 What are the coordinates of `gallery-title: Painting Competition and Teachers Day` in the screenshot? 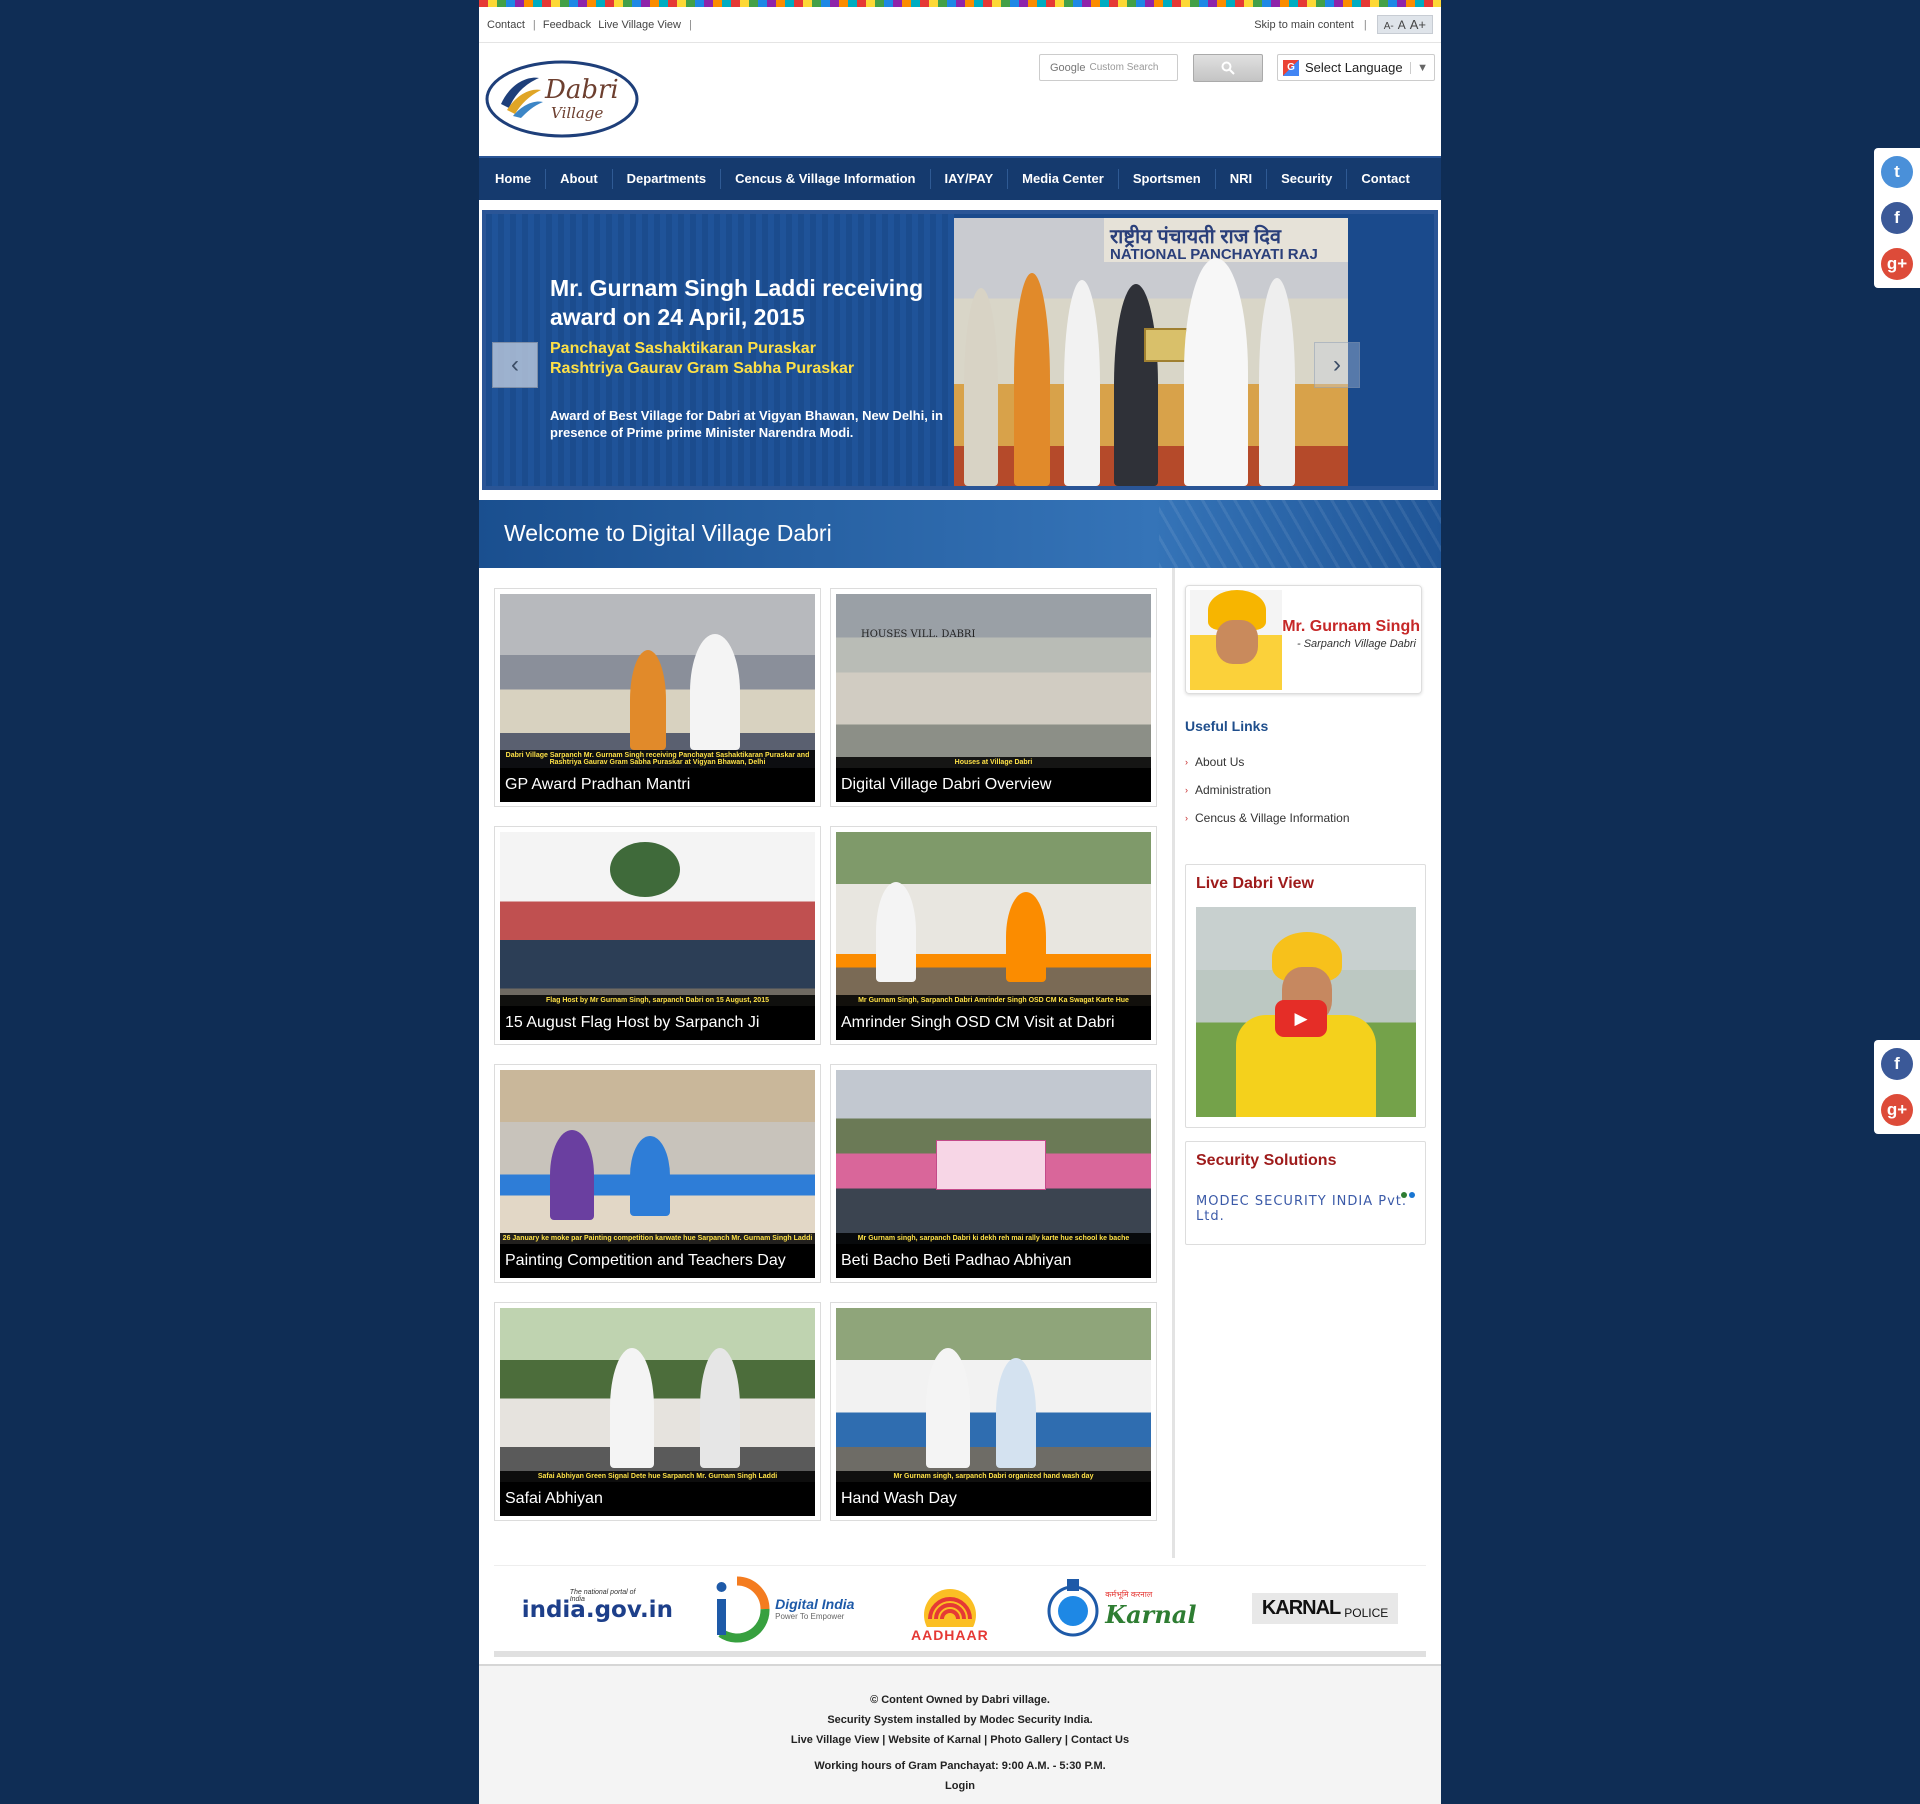 It's located at (657, 1261).